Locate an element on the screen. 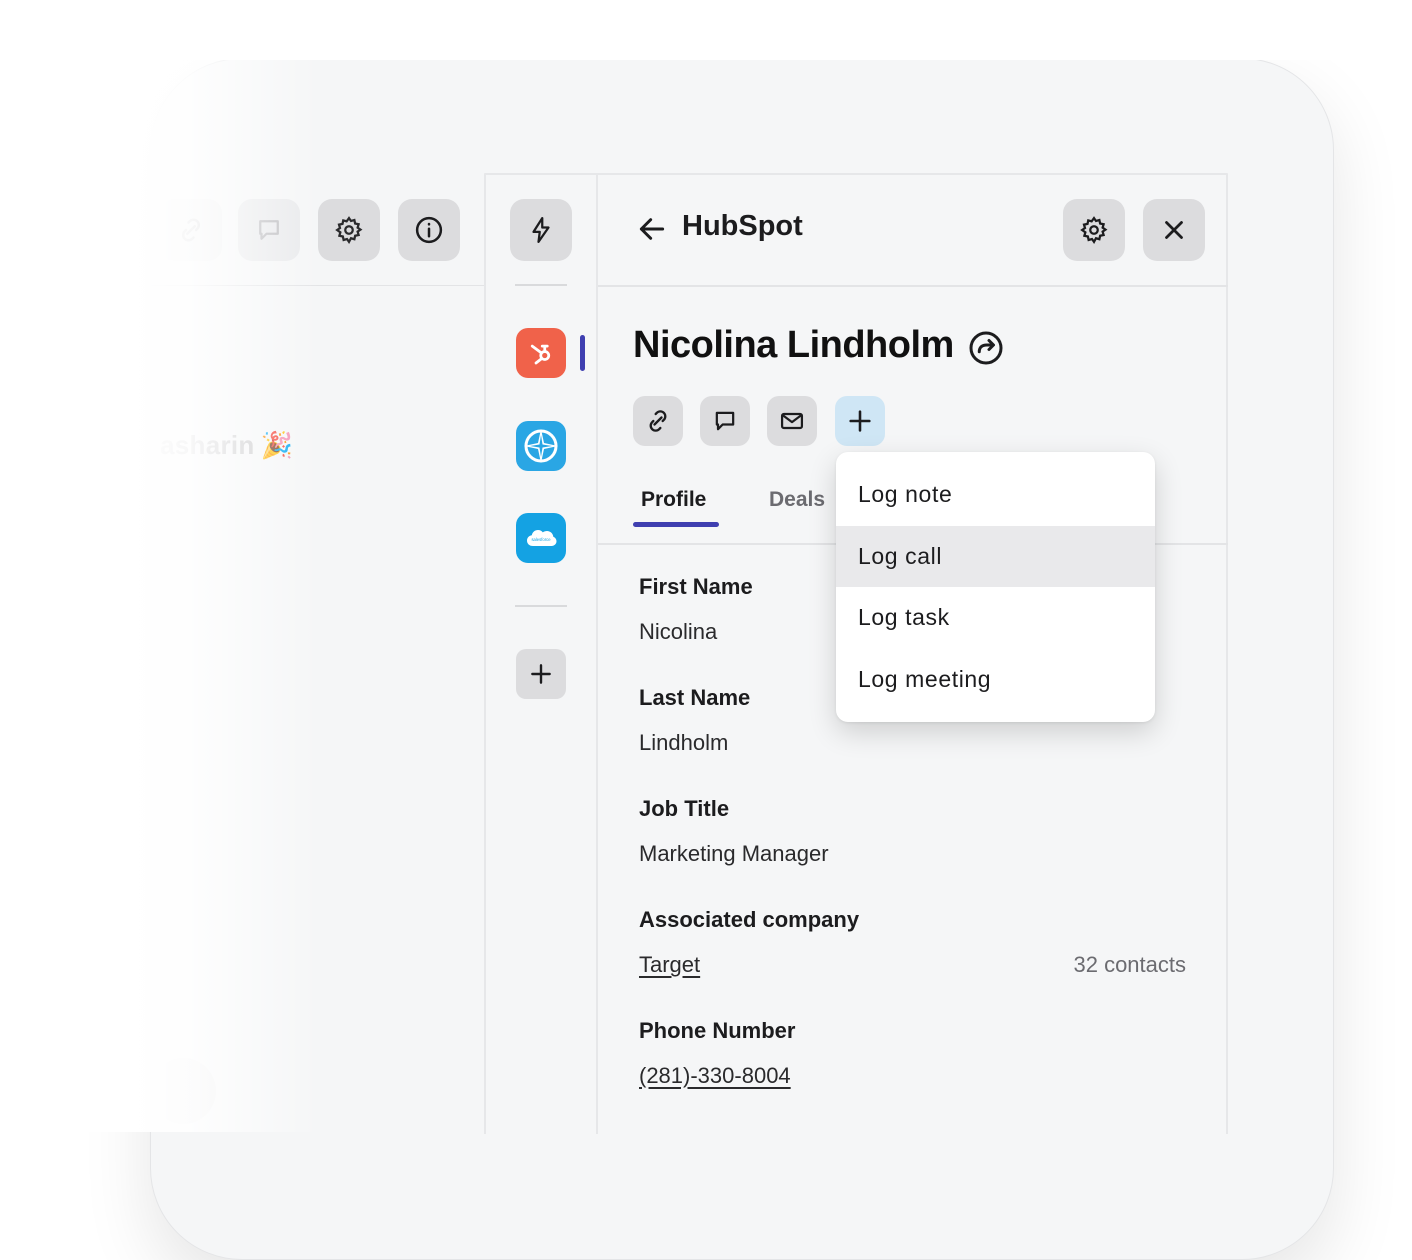 The height and width of the screenshot is (1260, 1412). attach-icon-button is located at coordinates (191, 230).